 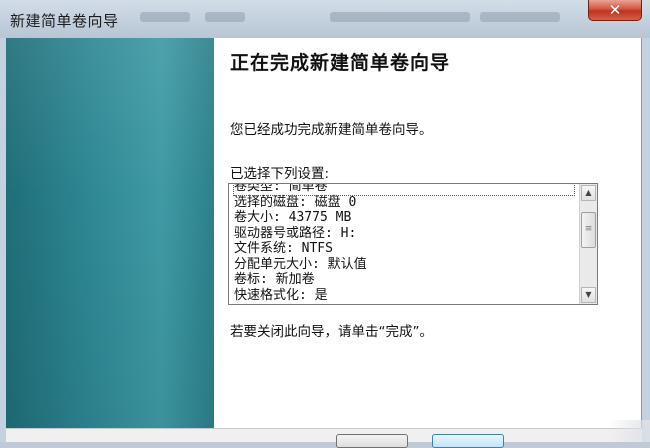 I want to click on finish-button, so click(x=468, y=441).